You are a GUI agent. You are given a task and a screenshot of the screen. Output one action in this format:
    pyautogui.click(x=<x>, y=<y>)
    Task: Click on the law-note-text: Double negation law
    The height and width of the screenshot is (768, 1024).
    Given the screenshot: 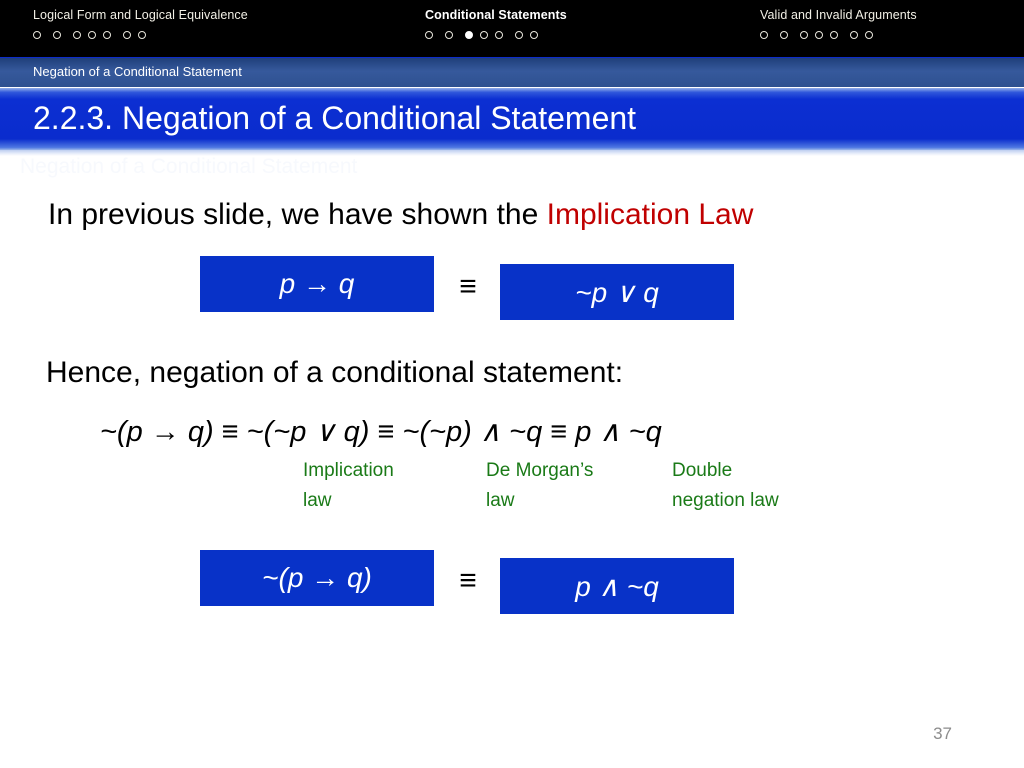 What is the action you would take?
    pyautogui.click(x=725, y=485)
    